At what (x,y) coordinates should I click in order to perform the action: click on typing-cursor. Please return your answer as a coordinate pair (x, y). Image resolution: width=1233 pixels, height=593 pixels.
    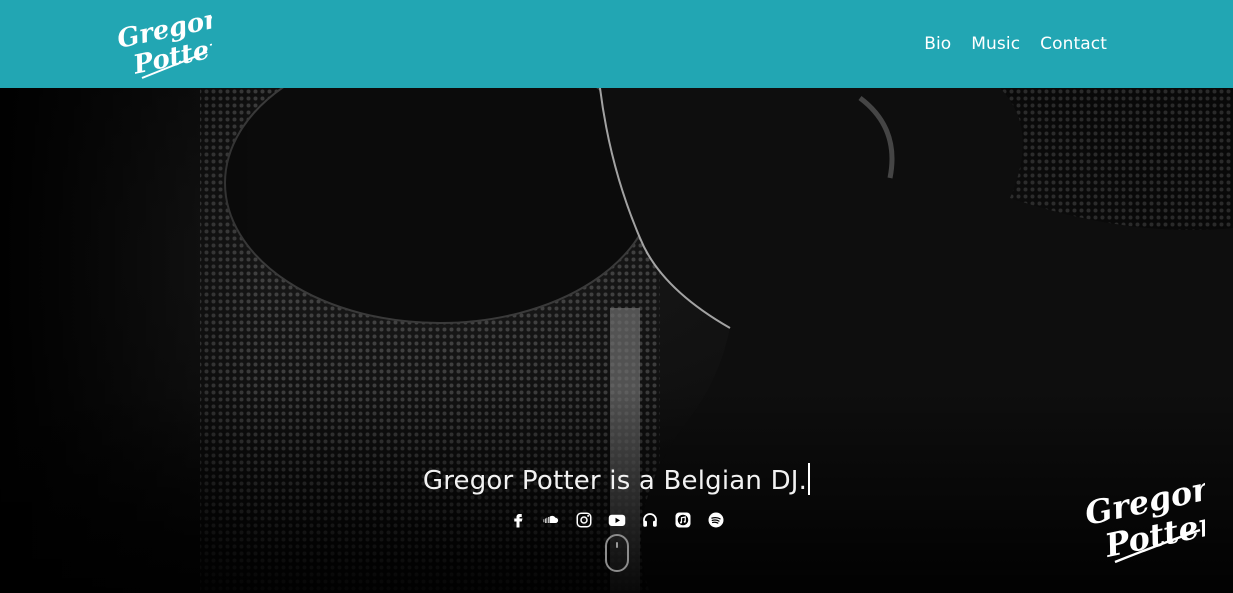
    Looking at the image, I should click on (809, 479).